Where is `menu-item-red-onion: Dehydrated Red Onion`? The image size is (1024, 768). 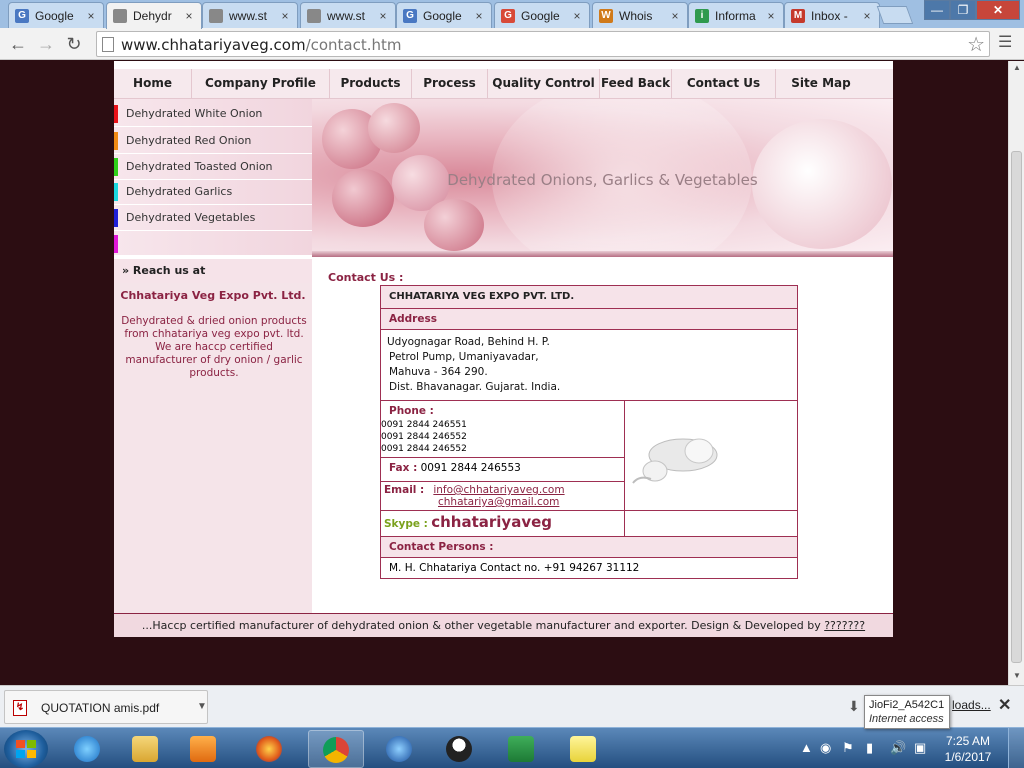 menu-item-red-onion: Dehydrated Red Onion is located at coordinates (213, 141).